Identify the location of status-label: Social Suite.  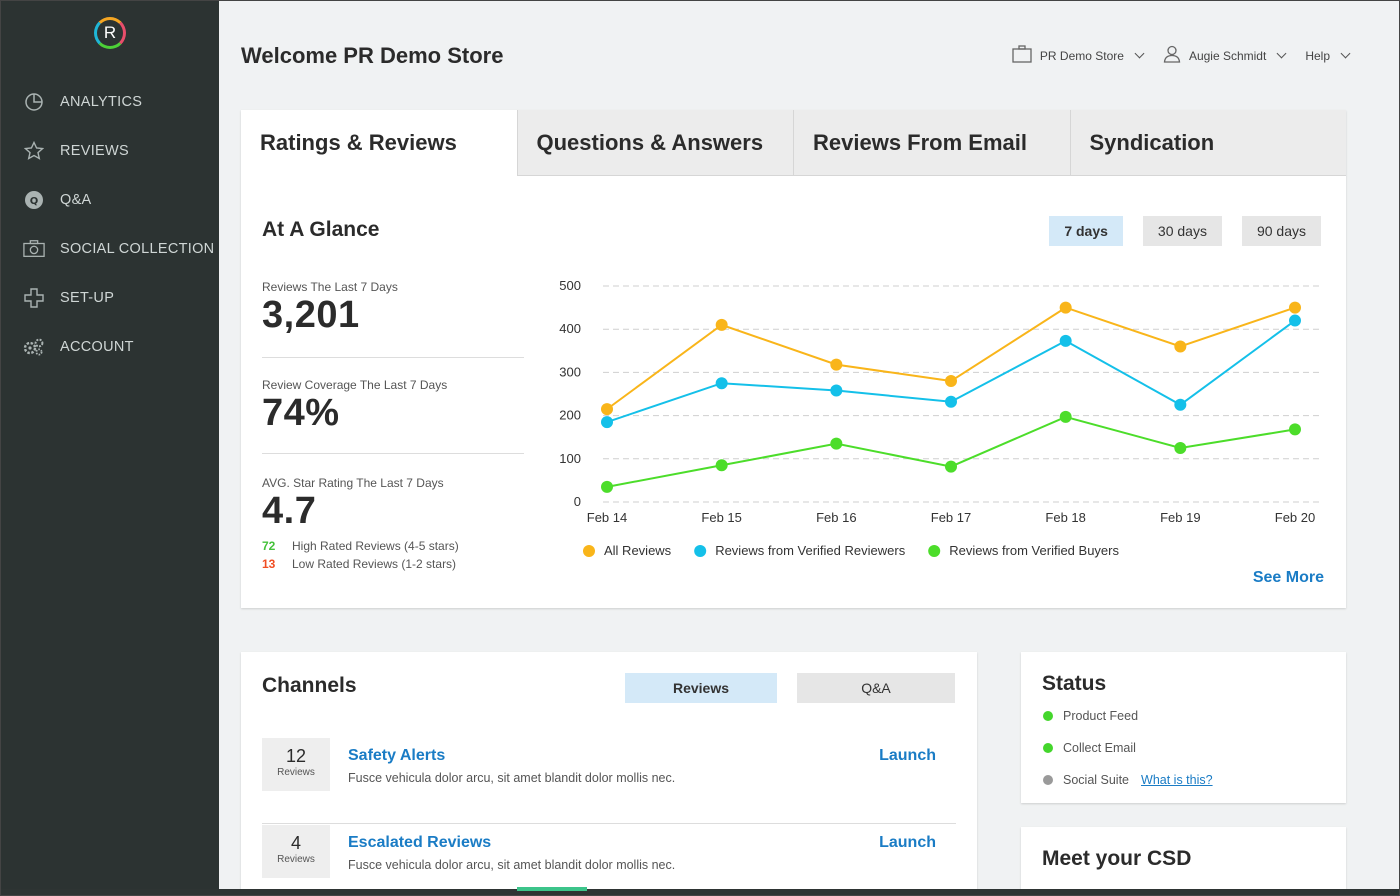
(1096, 780).